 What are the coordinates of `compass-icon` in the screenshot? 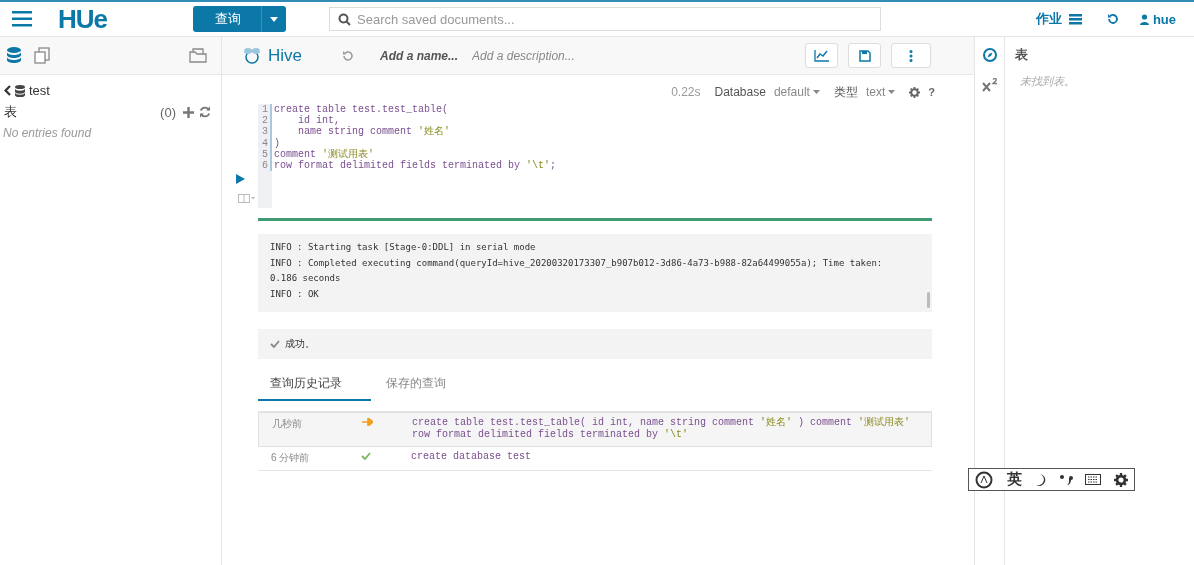 It's located at (989, 55).